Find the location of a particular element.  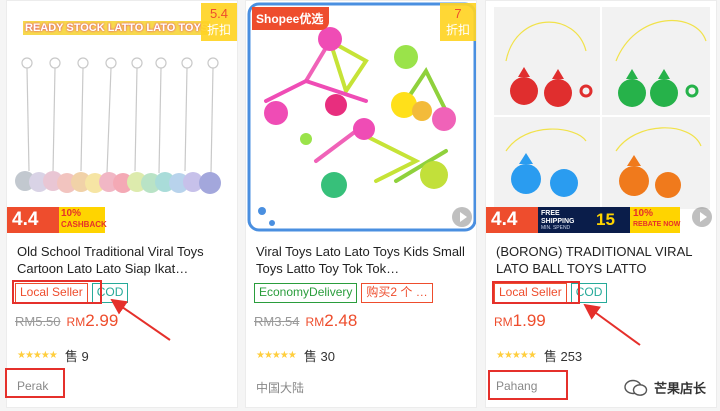

watermark: 芒果店长 is located at coordinates (665, 387).